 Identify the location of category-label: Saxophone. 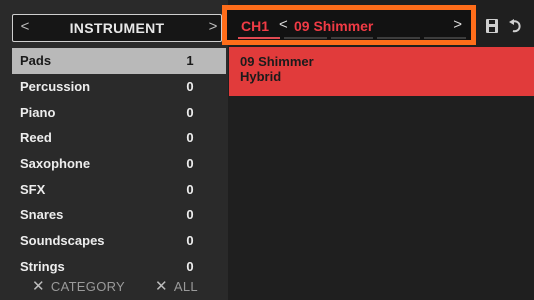
(55, 164).